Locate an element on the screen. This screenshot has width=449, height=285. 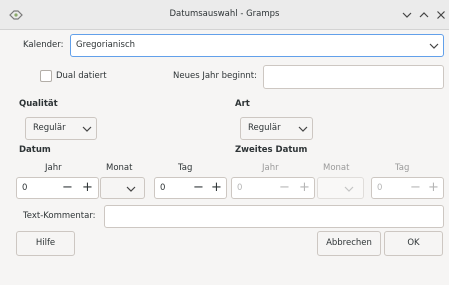
type-dropdown: Regulär is located at coordinates (276, 128).